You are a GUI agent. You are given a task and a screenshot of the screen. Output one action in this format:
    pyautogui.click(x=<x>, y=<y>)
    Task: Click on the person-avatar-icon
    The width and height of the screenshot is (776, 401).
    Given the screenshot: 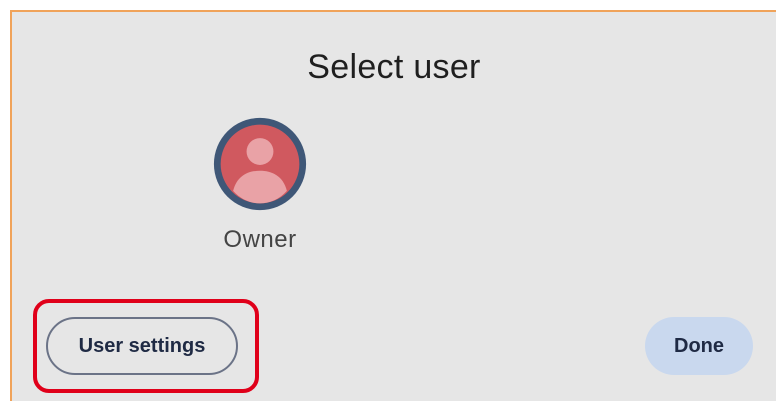 What is the action you would take?
    pyautogui.click(x=260, y=164)
    